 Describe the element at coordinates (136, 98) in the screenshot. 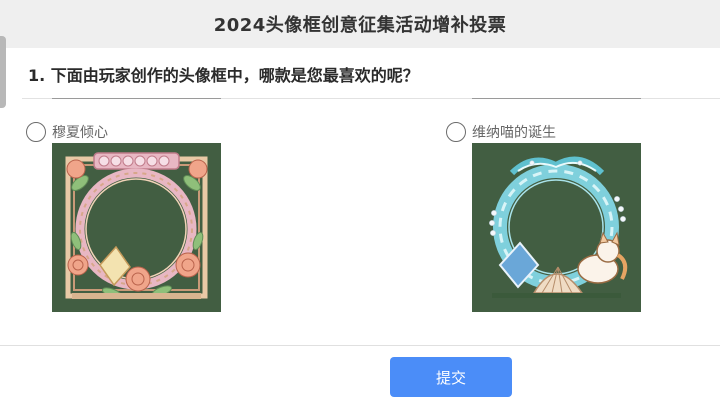

I see `option-1-divider` at that location.